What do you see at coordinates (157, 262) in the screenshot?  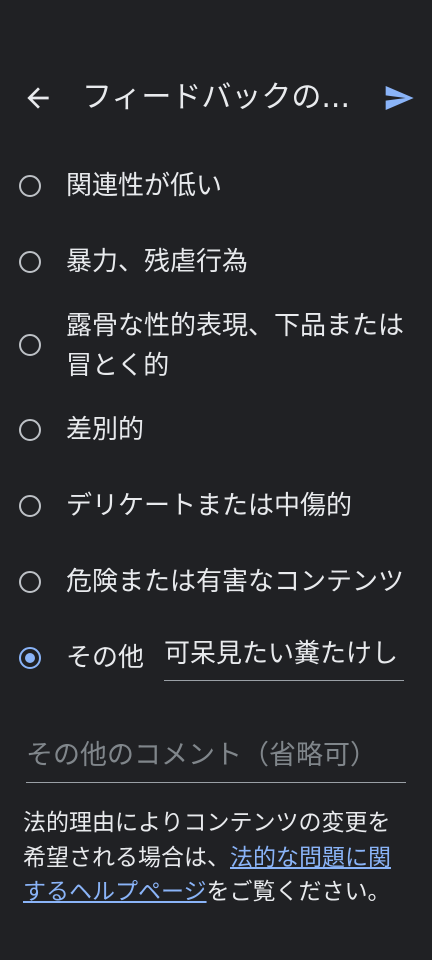 I see `option-label: 暴力、残虐行為` at bounding box center [157, 262].